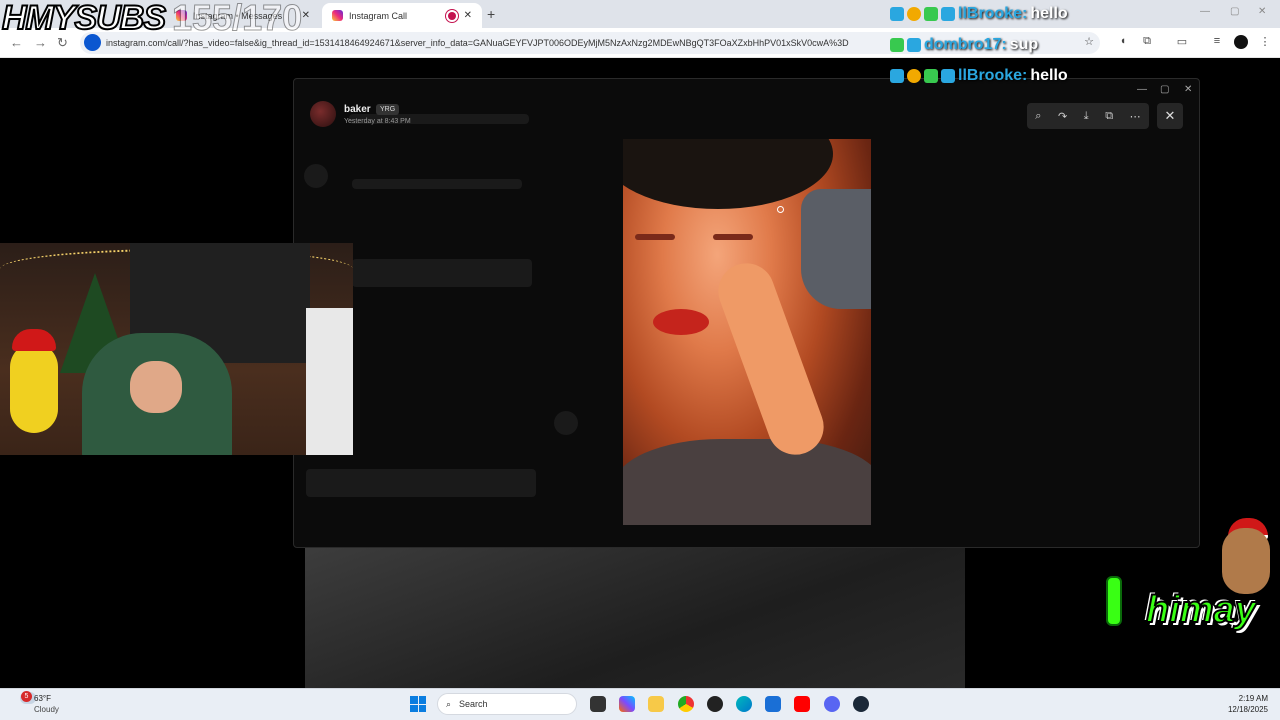  What do you see at coordinates (378, 15) in the screenshot?
I see `tab-label: Instagram Call` at bounding box center [378, 15].